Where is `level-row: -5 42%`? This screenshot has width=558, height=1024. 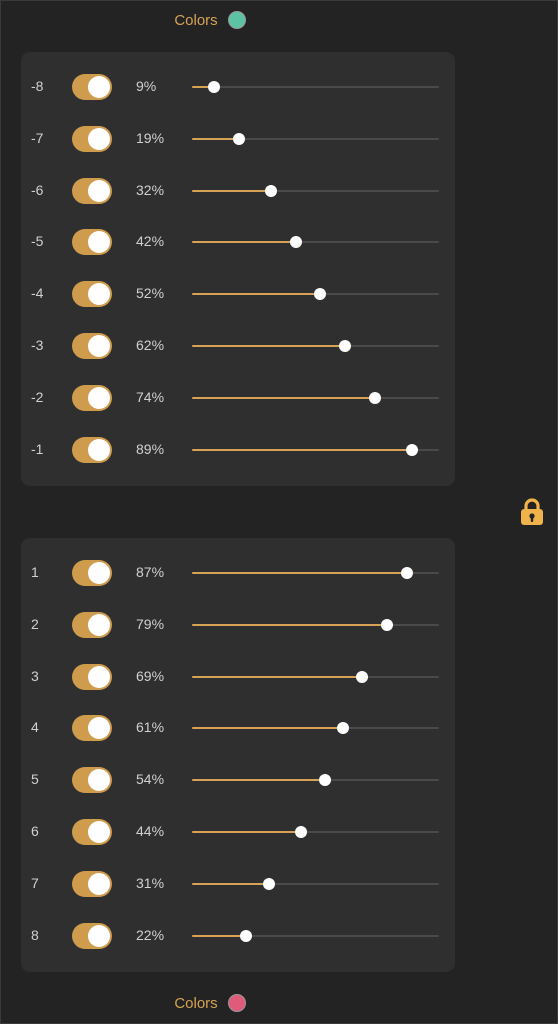
level-row: -5 42% is located at coordinates (238, 242).